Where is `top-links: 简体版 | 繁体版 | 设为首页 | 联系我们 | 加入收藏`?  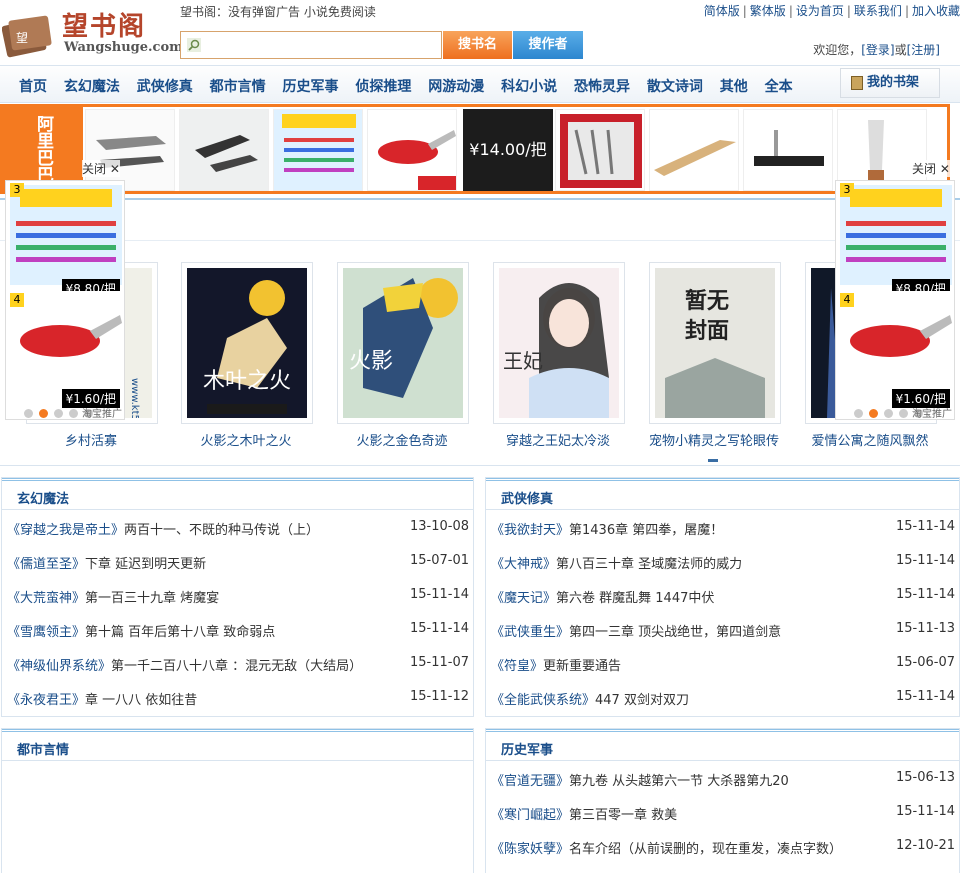 top-links: 简体版 | 繁体版 | 设为首页 | 联系我们 | 加入收藏 is located at coordinates (831, 11).